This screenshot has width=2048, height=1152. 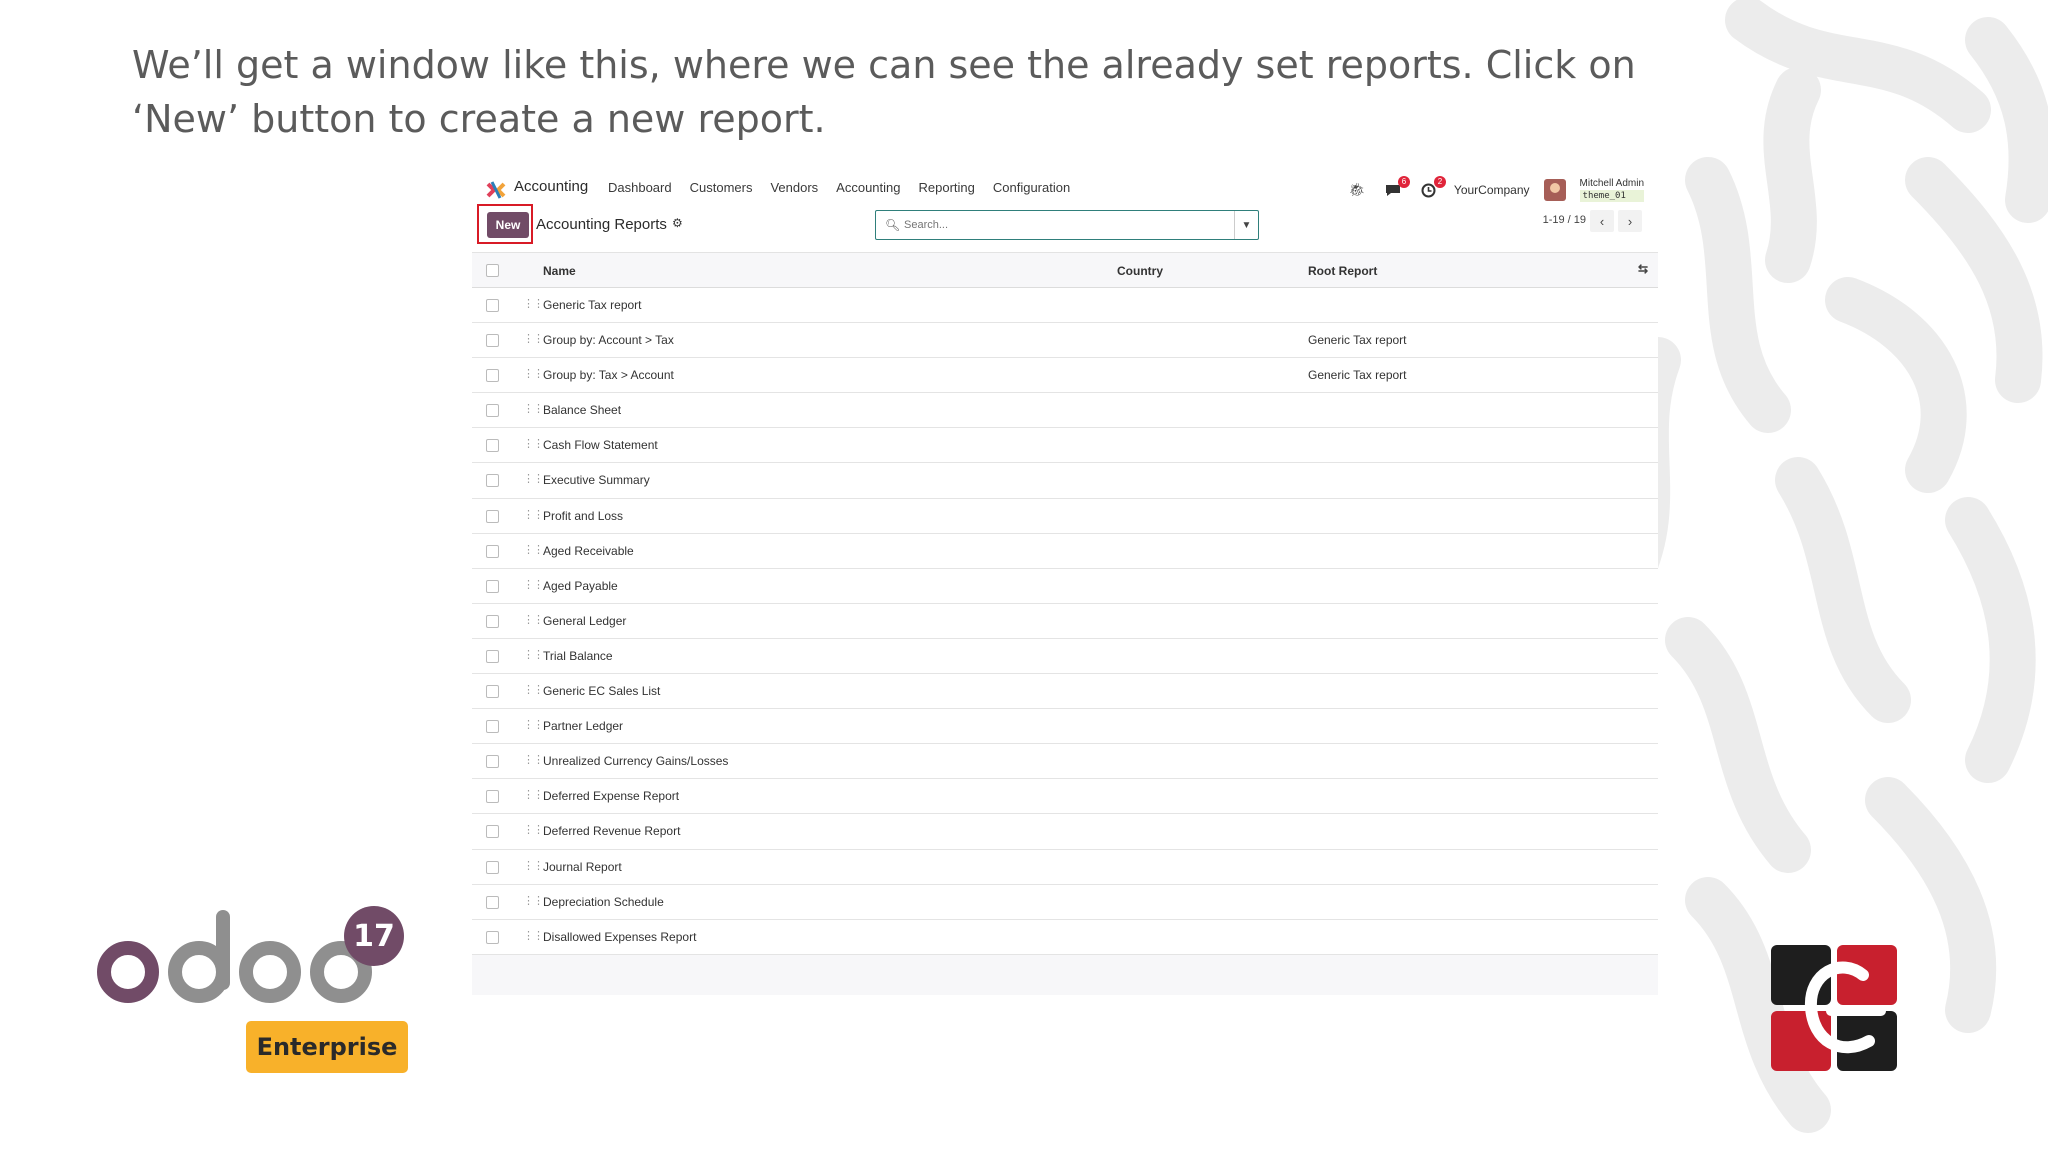 What do you see at coordinates (1065, 586) in the screenshot?
I see `table-row: ⋮⋮ Aged Payable` at bounding box center [1065, 586].